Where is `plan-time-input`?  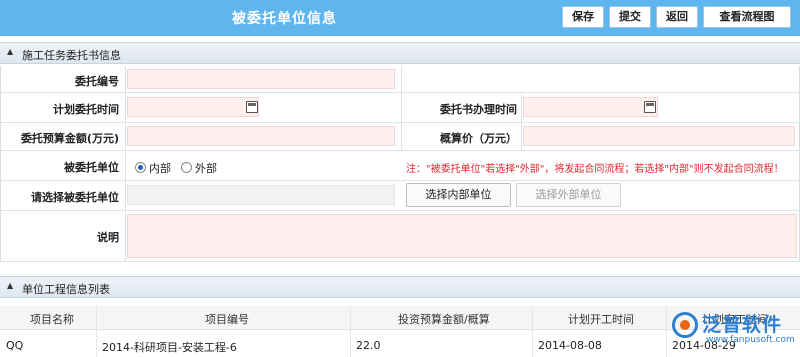 plan-time-input is located at coordinates (193, 107).